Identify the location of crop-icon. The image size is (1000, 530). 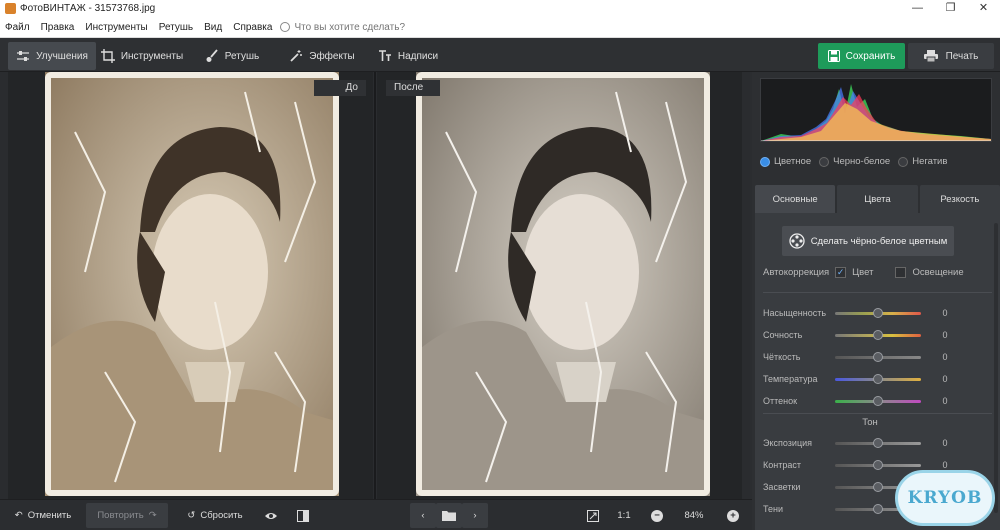
(107, 56).